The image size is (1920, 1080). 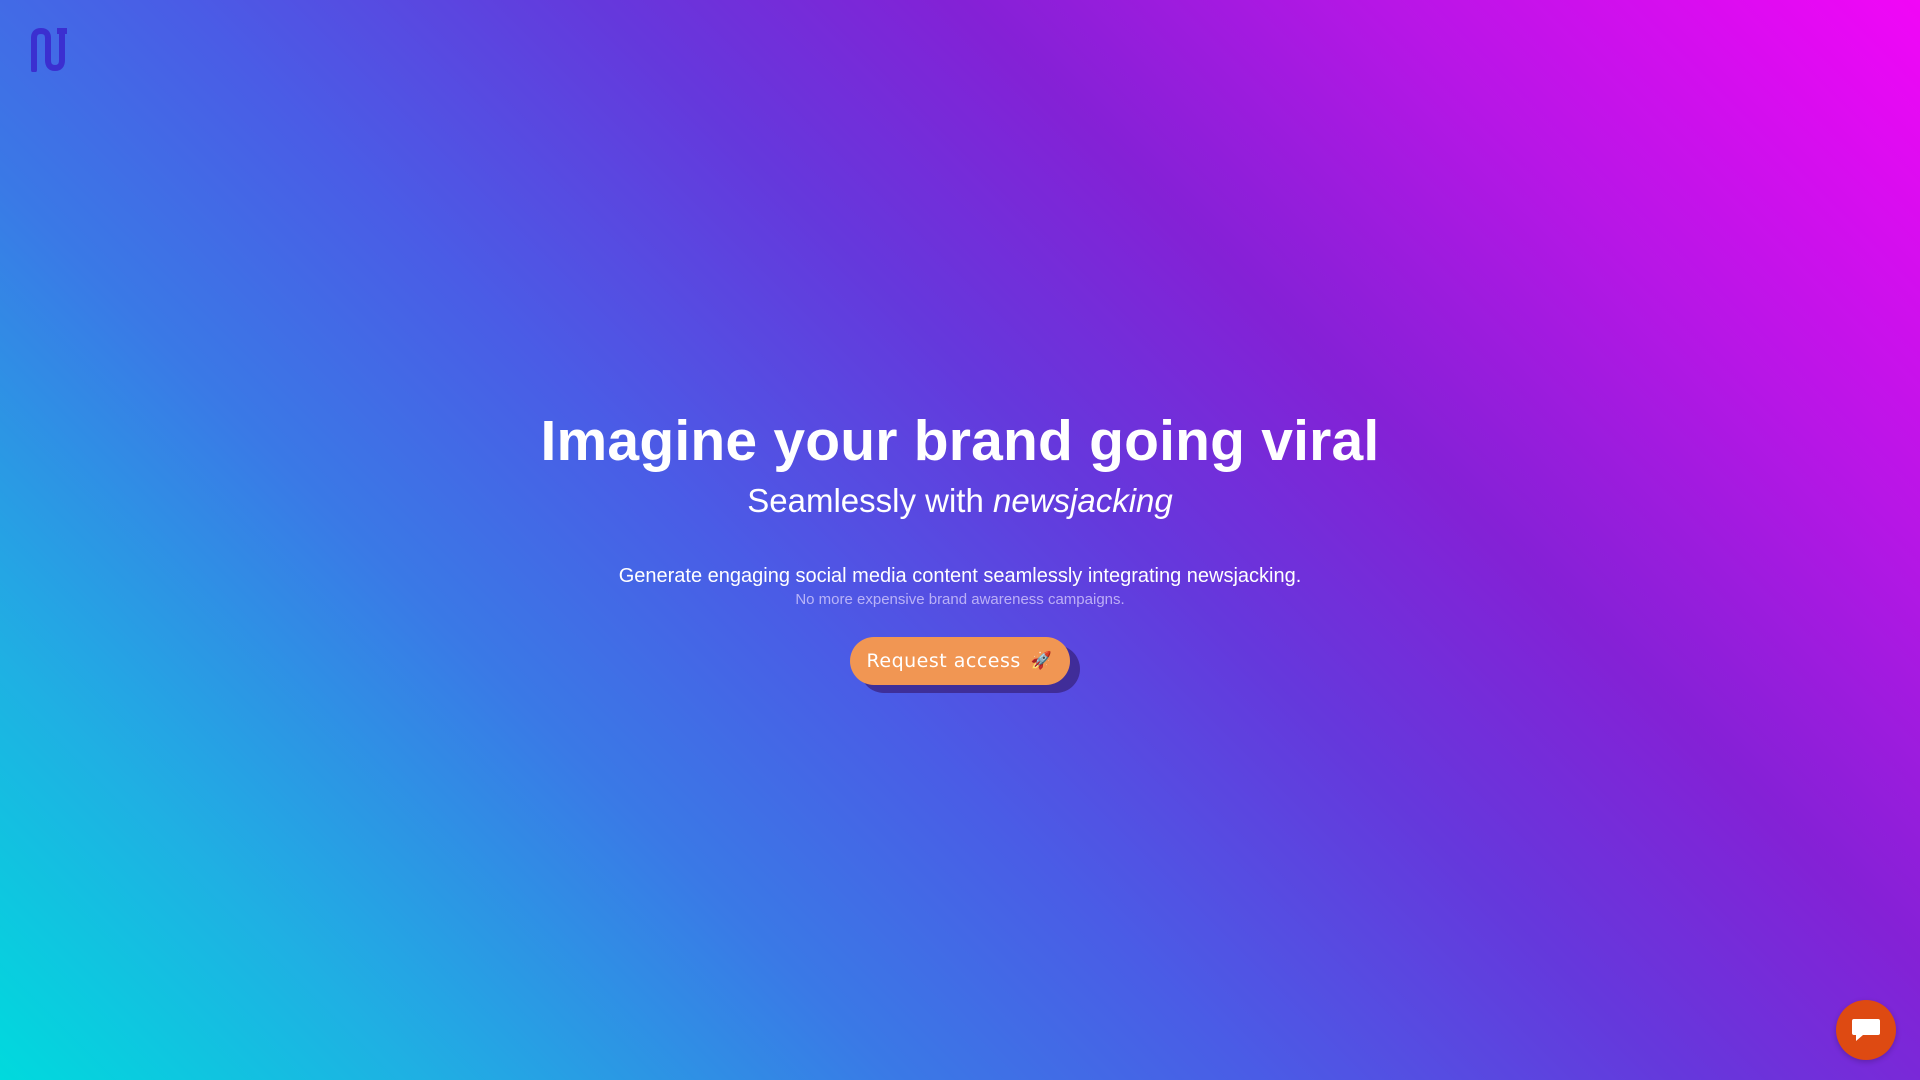 What do you see at coordinates (865, 500) in the screenshot?
I see `subheadline-prefix: Seamlessly with` at bounding box center [865, 500].